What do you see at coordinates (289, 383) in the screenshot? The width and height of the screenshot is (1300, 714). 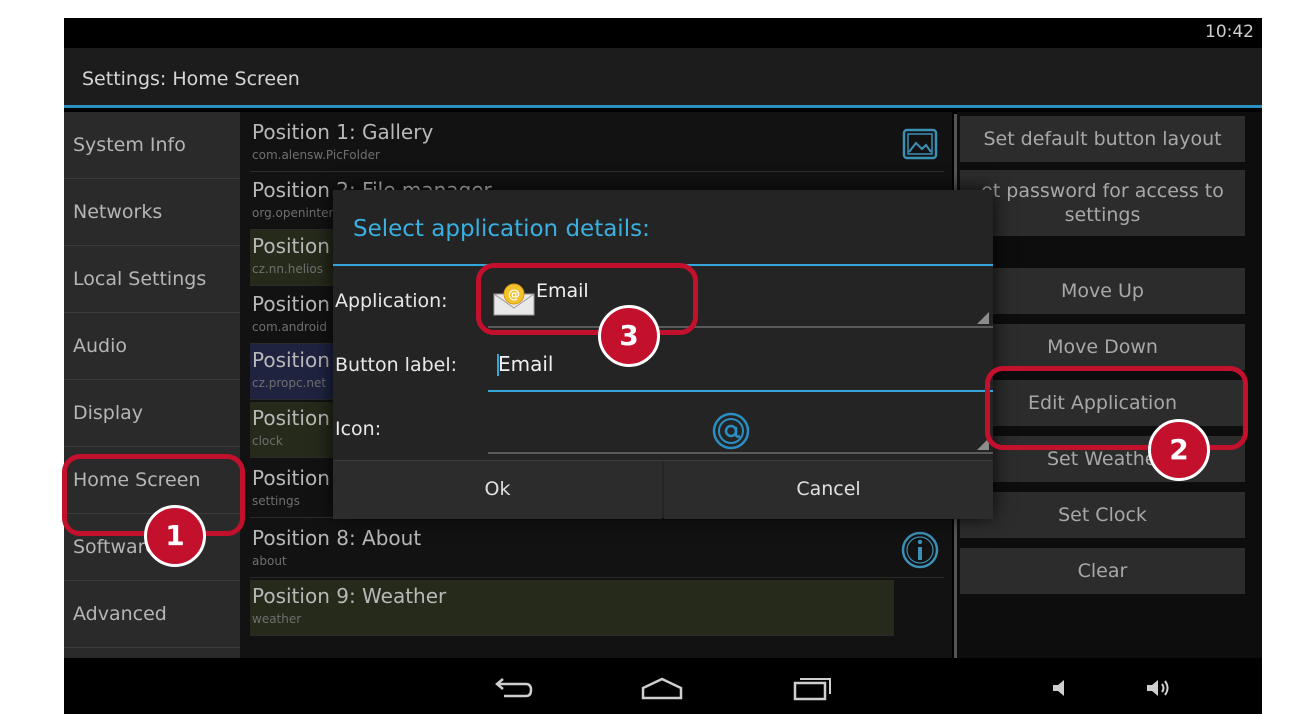 I see `position-package: cz.propc.net` at bounding box center [289, 383].